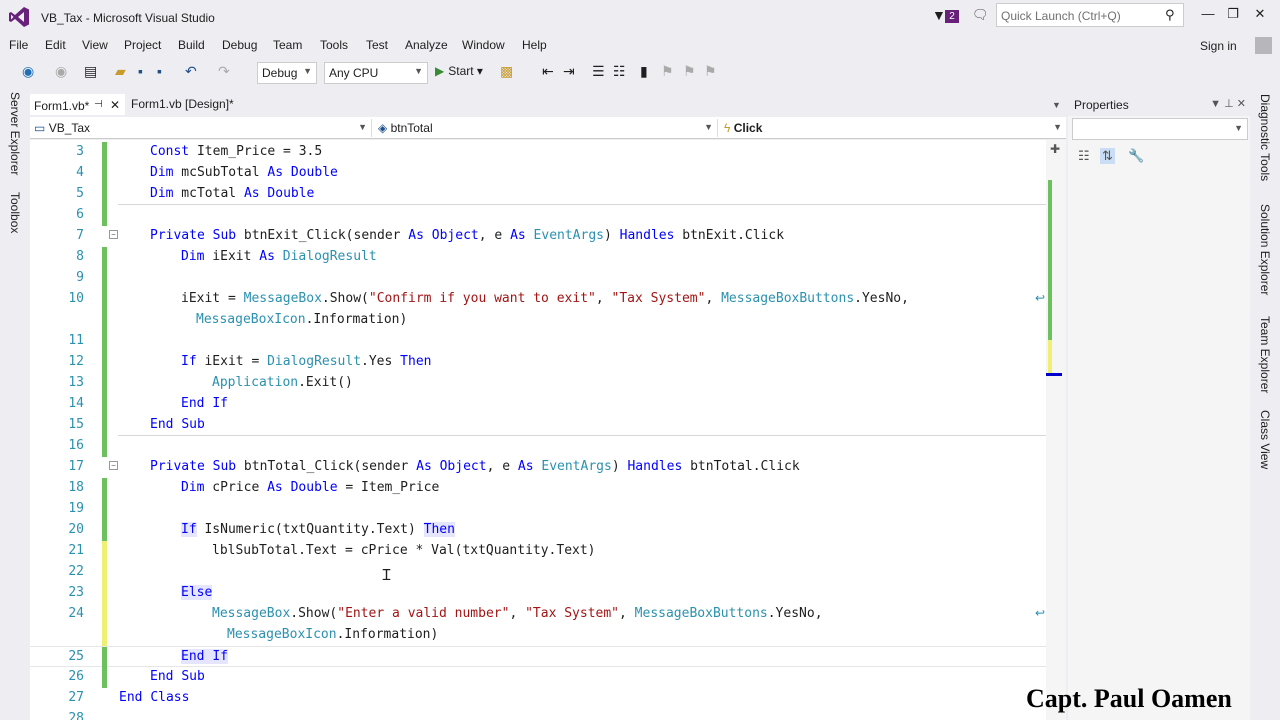 The height and width of the screenshot is (720, 1280). Describe the element at coordinates (1160, 129) in the screenshot. I see `object-selector-dropdown: ▼` at that location.